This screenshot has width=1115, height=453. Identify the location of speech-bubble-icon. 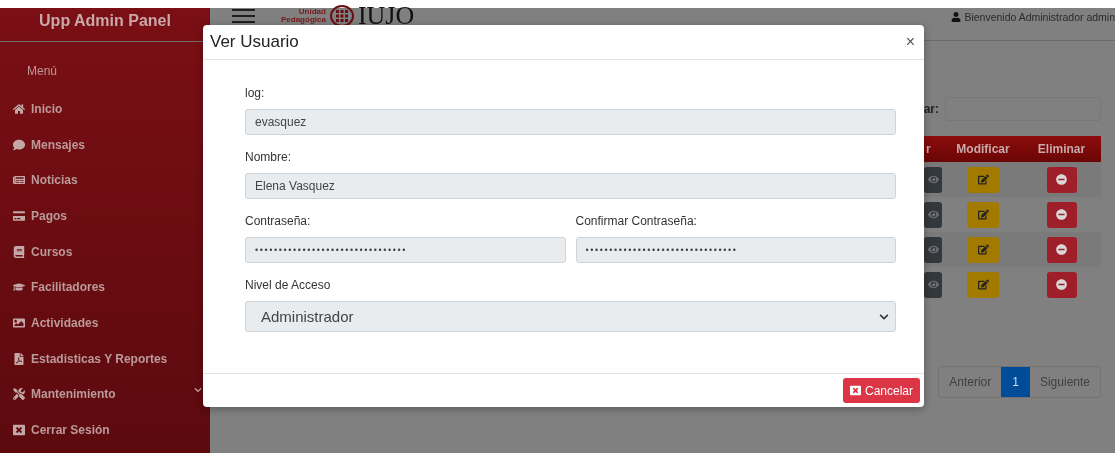
(19, 144).